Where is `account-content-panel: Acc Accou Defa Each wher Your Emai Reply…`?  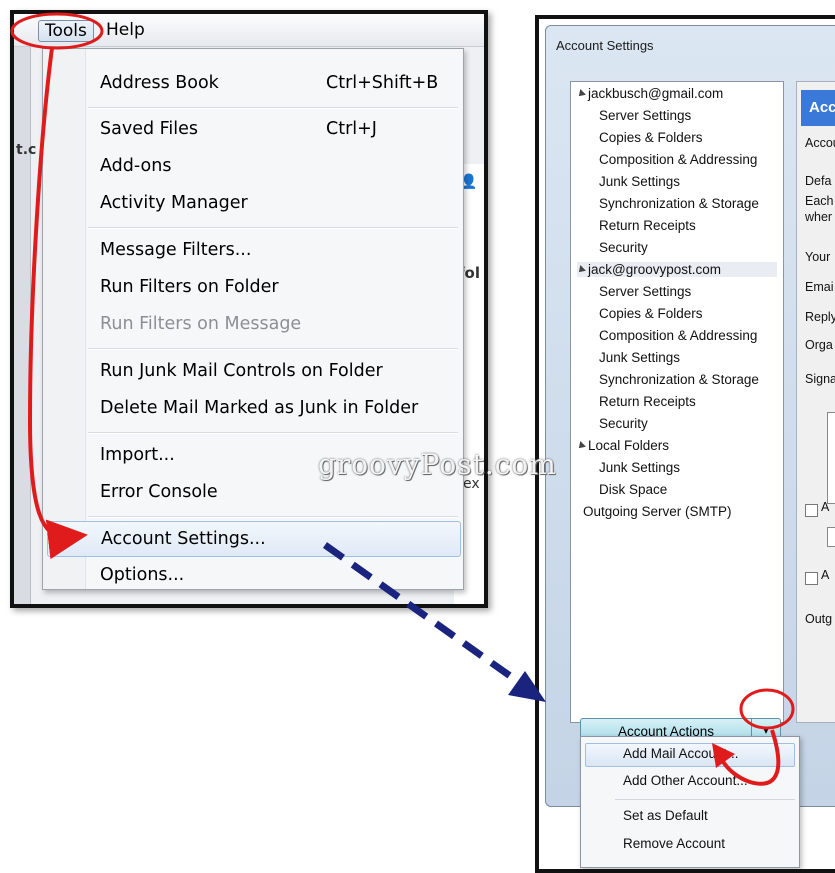
account-content-panel: Acc Accou Defa Each wher Your Emai Reply… is located at coordinates (815, 402).